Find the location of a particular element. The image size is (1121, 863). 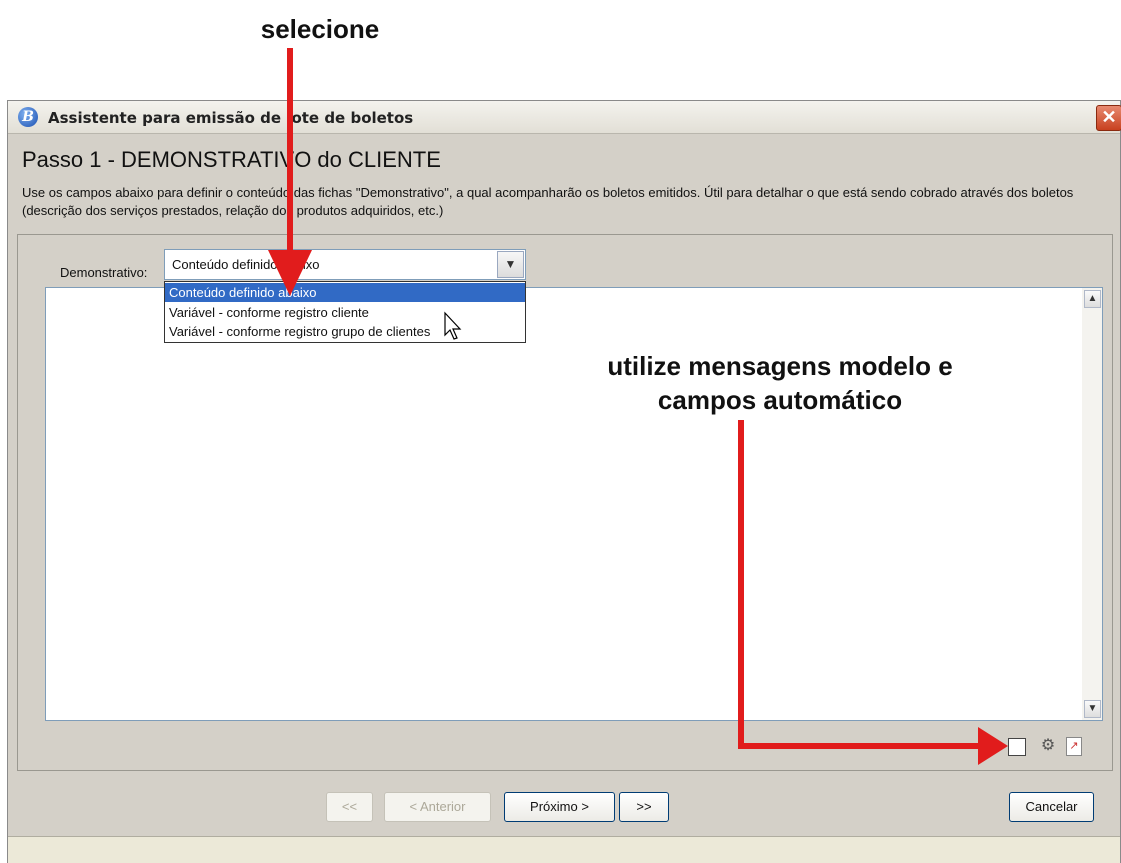

tools-arrow-head is located at coordinates (993, 746).